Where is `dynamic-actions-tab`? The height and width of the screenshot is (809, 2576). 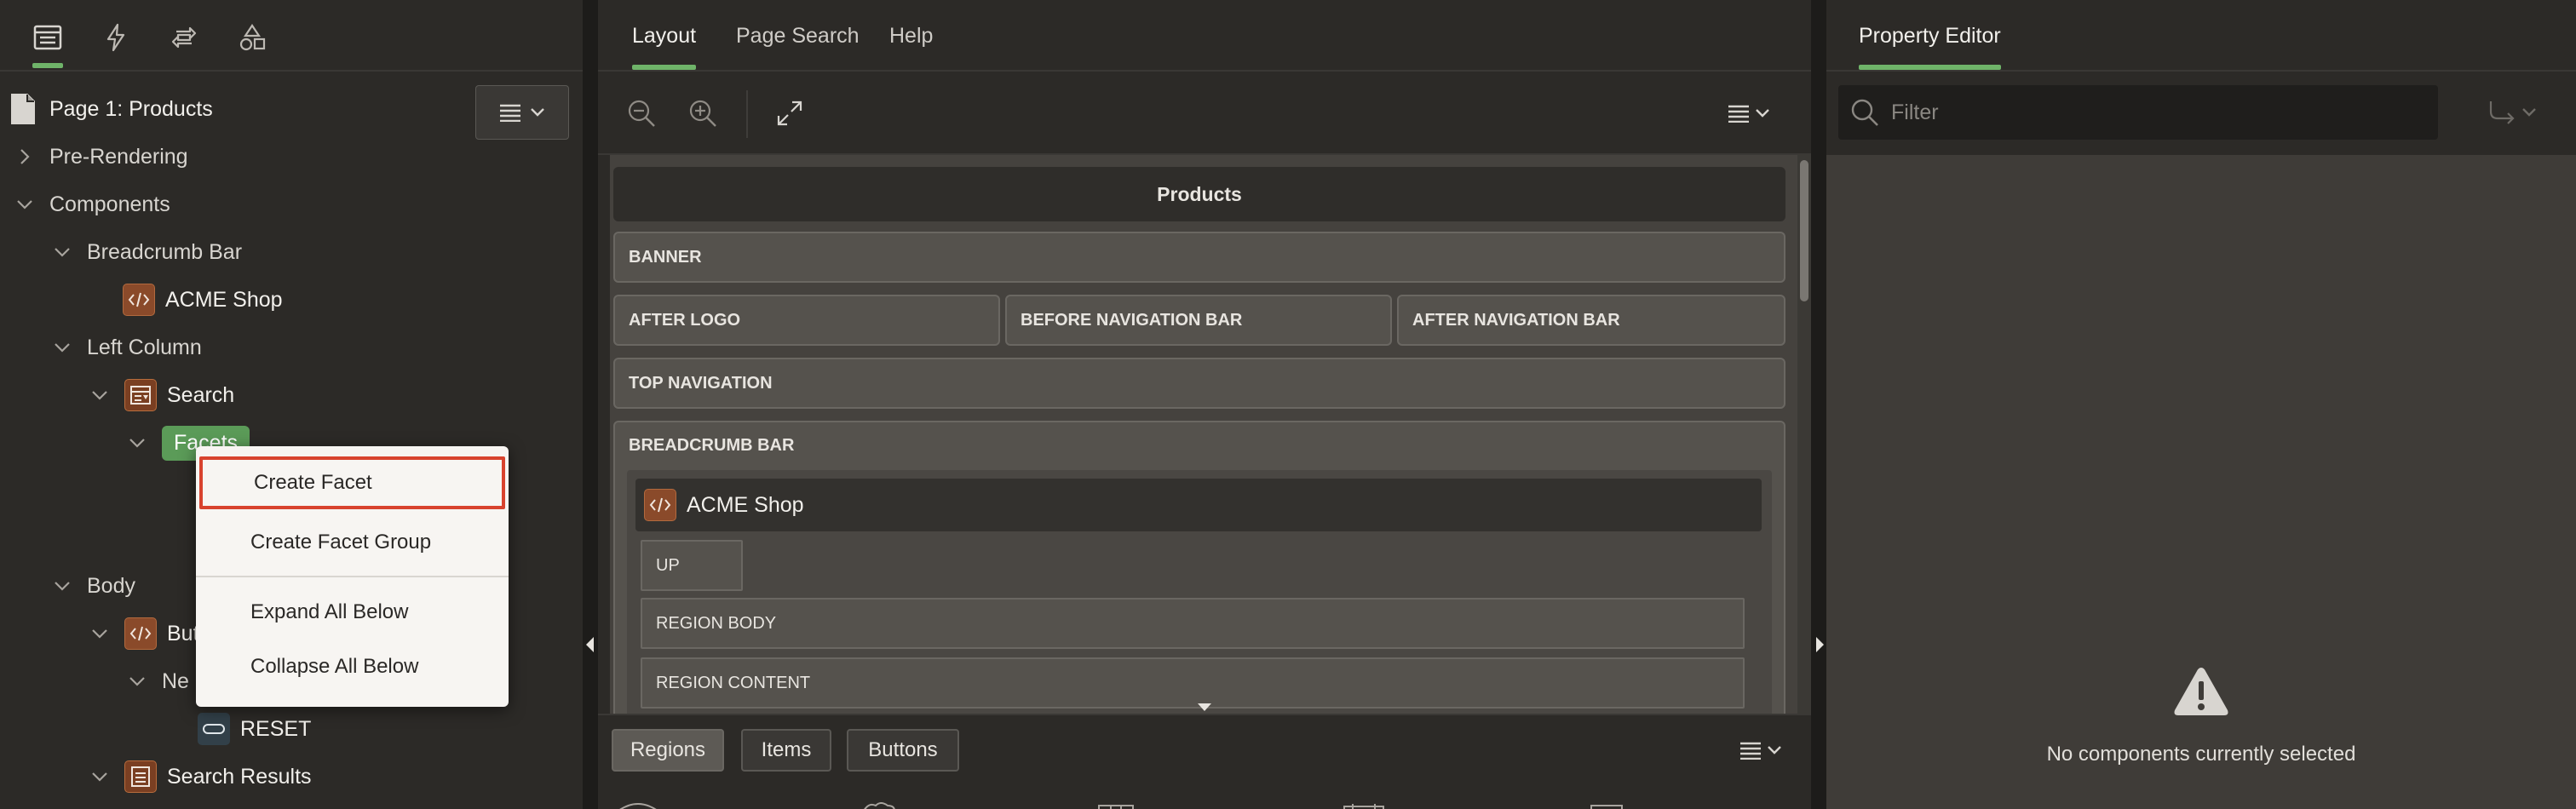
dynamic-actions-tab is located at coordinates (116, 37).